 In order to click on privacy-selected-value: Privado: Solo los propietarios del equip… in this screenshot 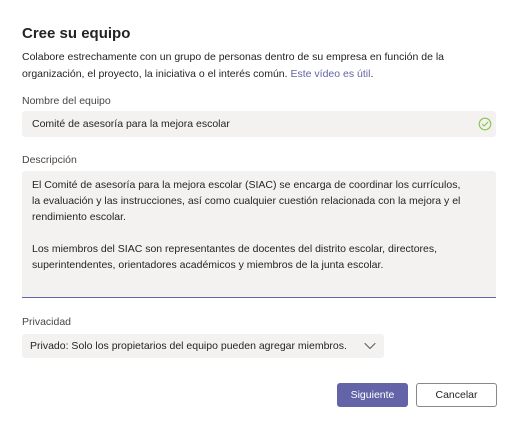, I will do `click(188, 346)`.